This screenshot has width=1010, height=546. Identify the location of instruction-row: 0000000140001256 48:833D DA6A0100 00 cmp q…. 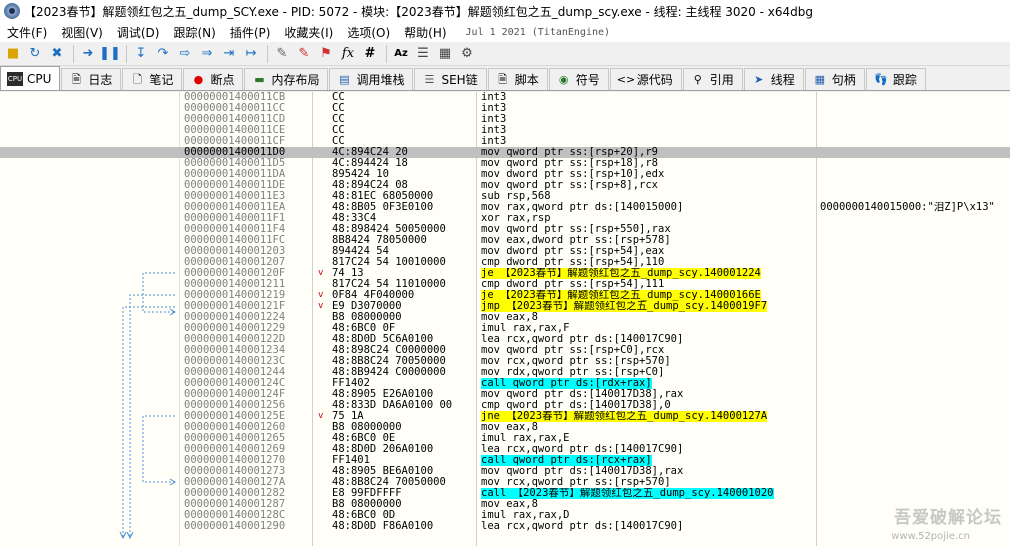
(505, 405).